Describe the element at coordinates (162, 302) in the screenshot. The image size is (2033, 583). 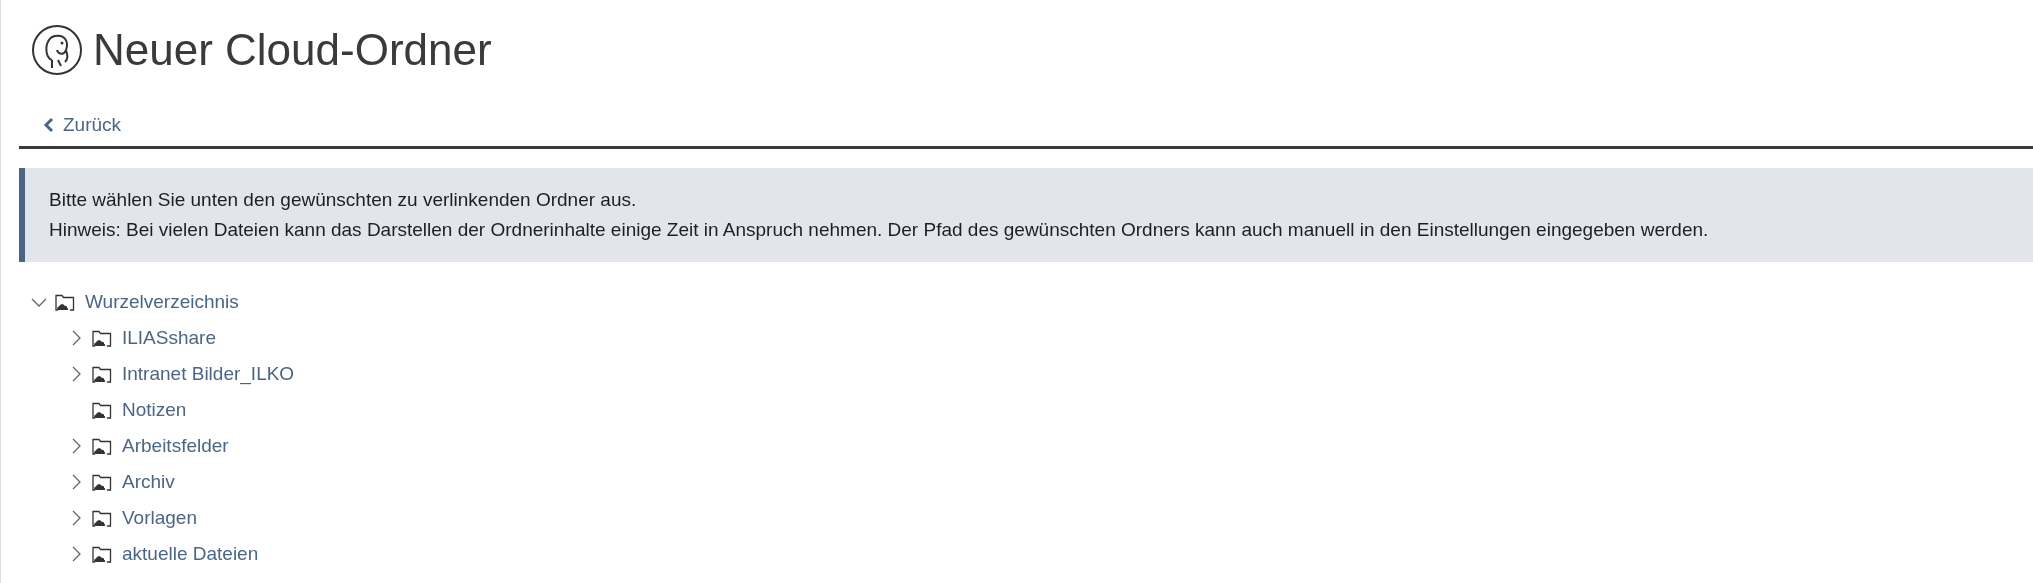
I see `folder-link: Wurzelverzeichnis` at that location.